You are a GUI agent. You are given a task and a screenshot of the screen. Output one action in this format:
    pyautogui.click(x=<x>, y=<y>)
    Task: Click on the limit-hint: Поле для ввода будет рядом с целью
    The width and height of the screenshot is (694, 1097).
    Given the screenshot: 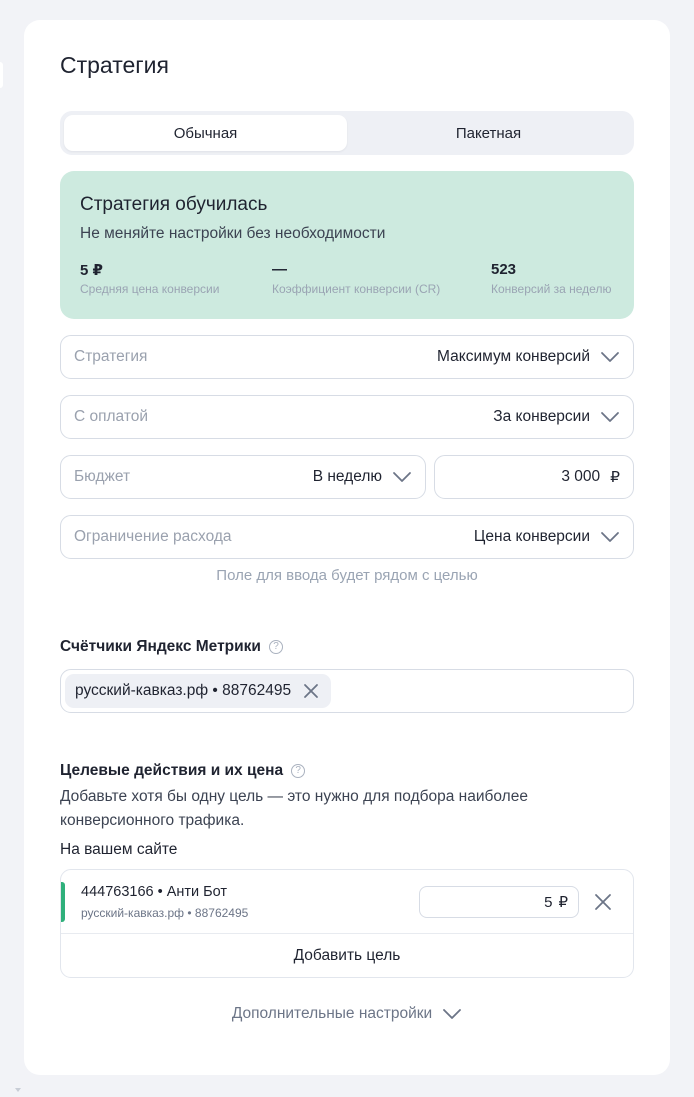 What is the action you would take?
    pyautogui.click(x=347, y=575)
    